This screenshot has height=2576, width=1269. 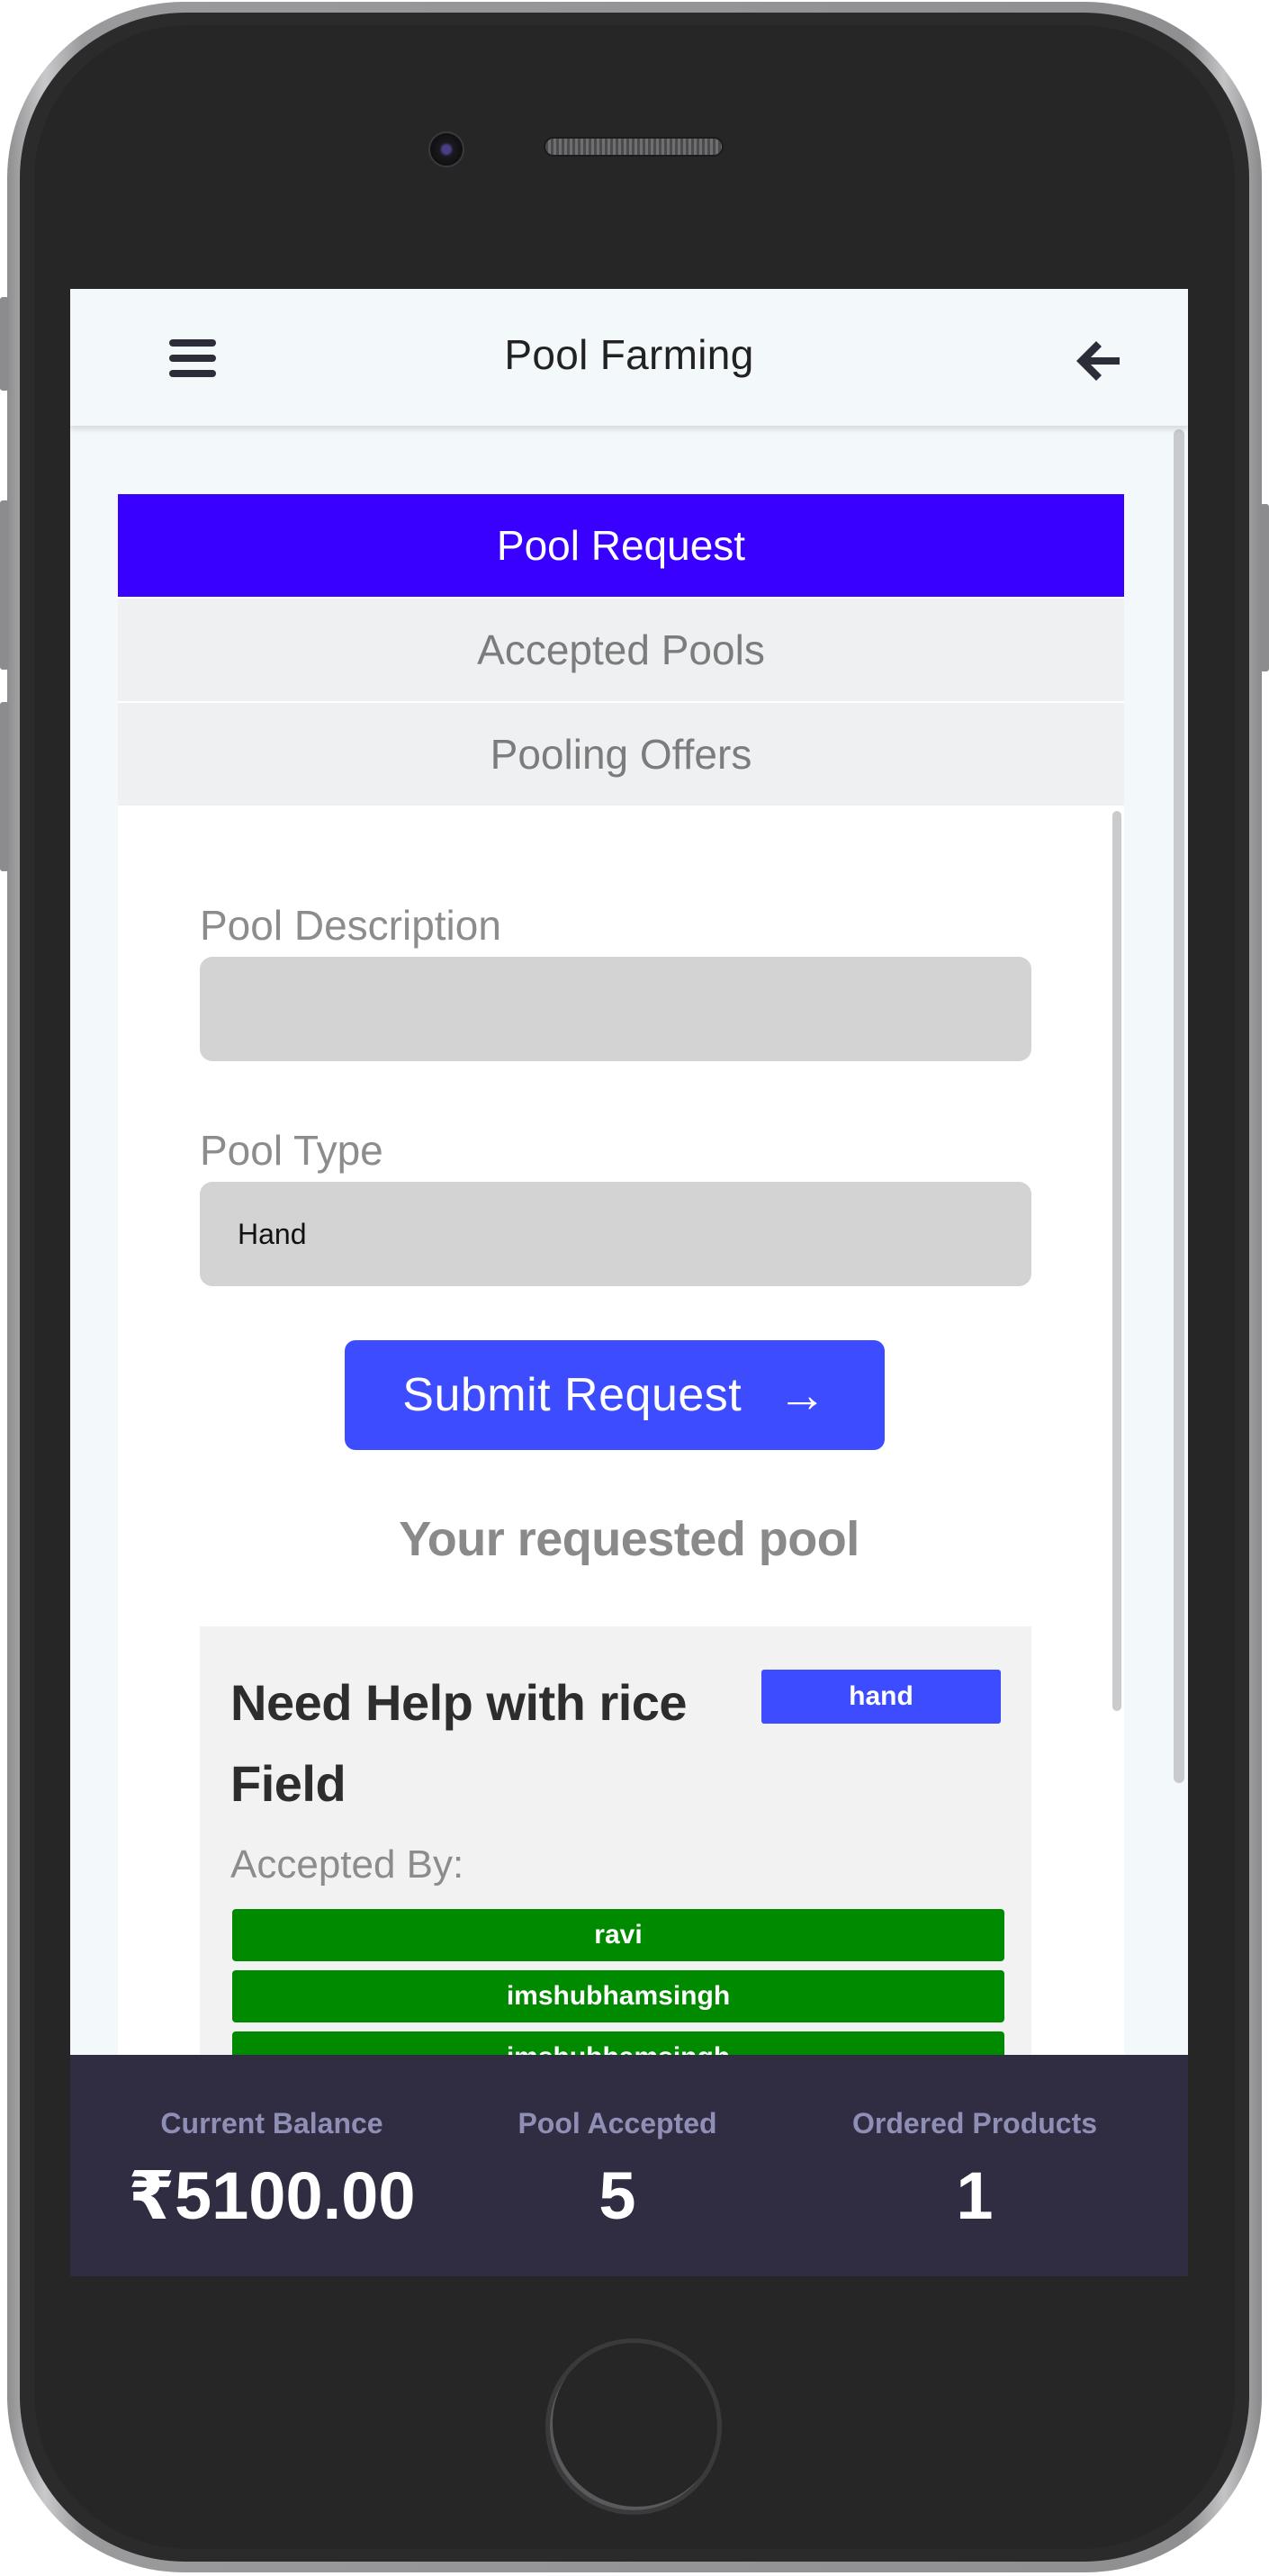 What do you see at coordinates (4, 786) in the screenshot?
I see `volume-down-button` at bounding box center [4, 786].